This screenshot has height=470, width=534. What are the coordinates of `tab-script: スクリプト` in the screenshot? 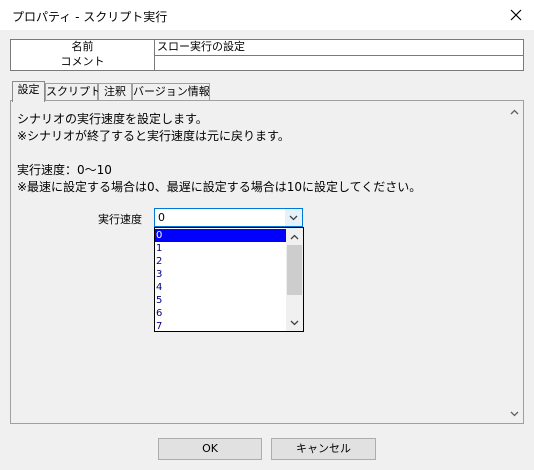 It's located at (73, 91).